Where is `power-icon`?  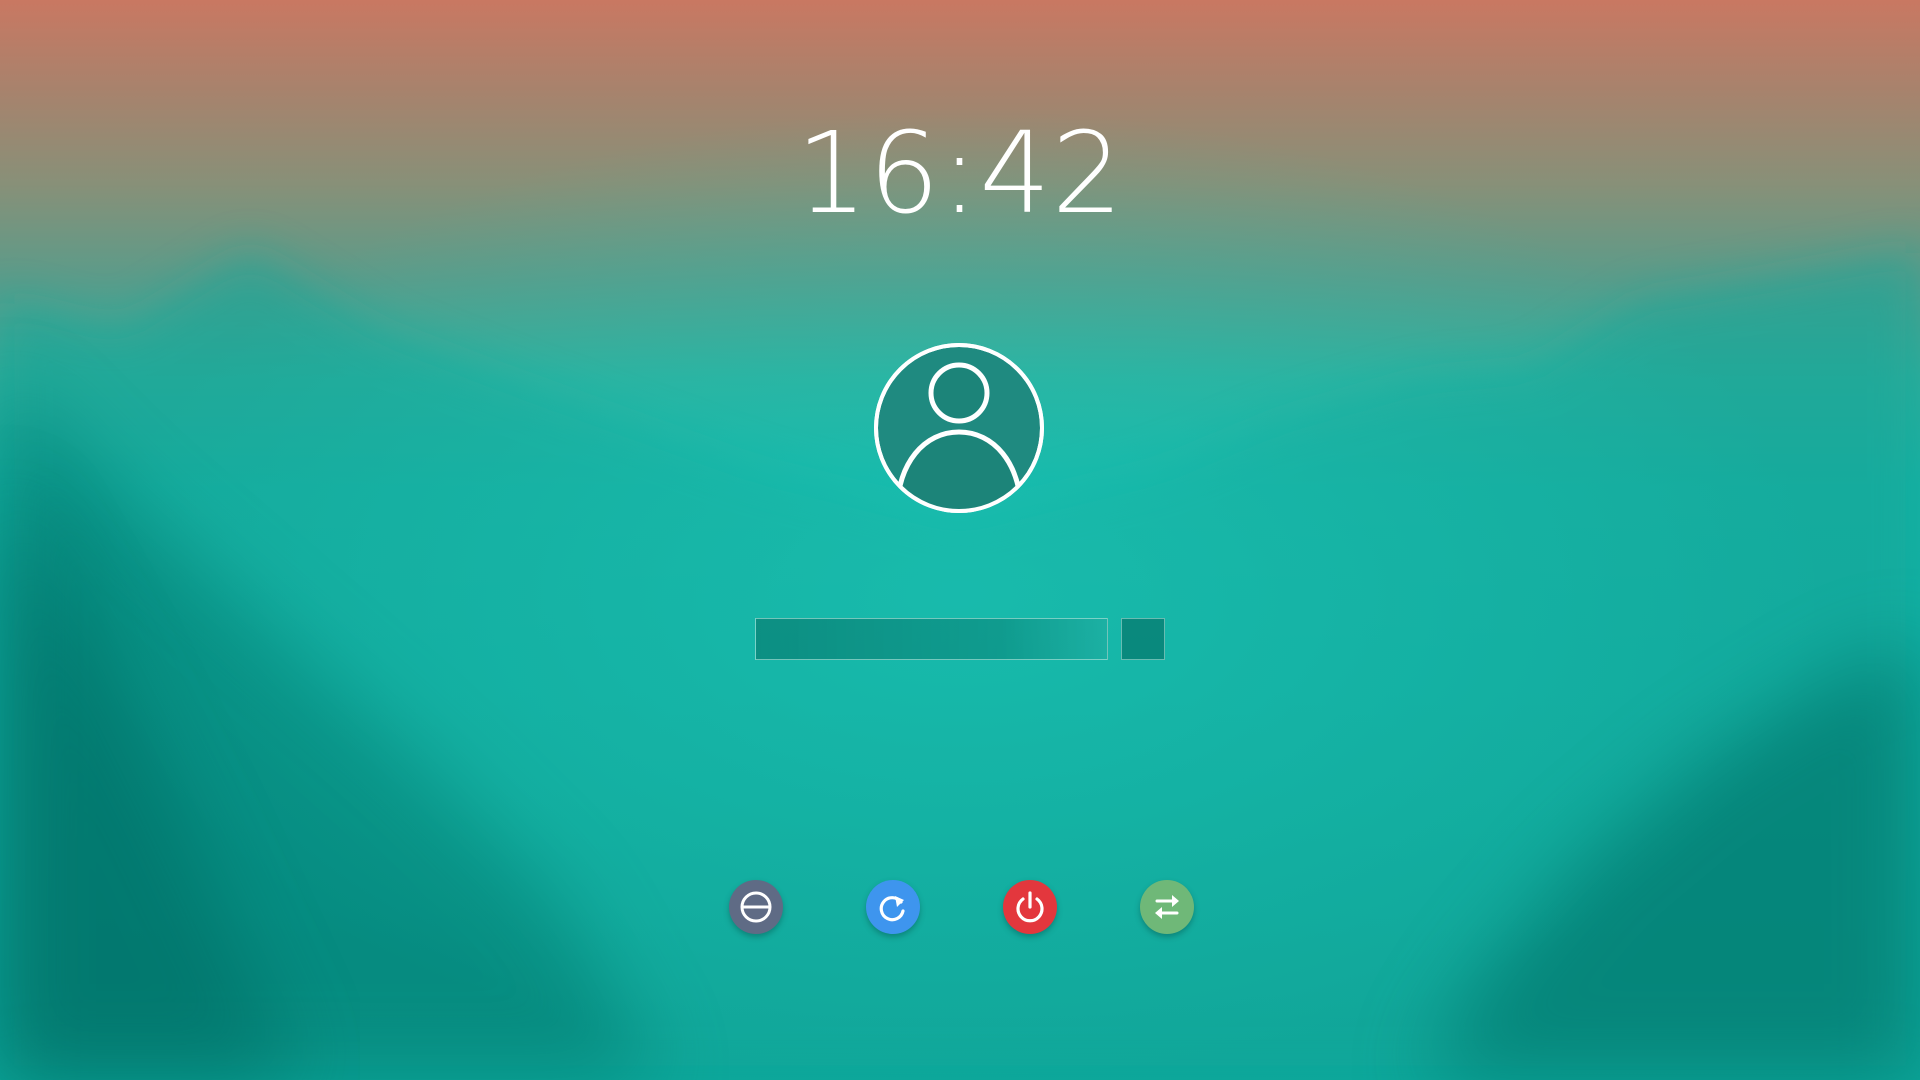 power-icon is located at coordinates (1030, 907).